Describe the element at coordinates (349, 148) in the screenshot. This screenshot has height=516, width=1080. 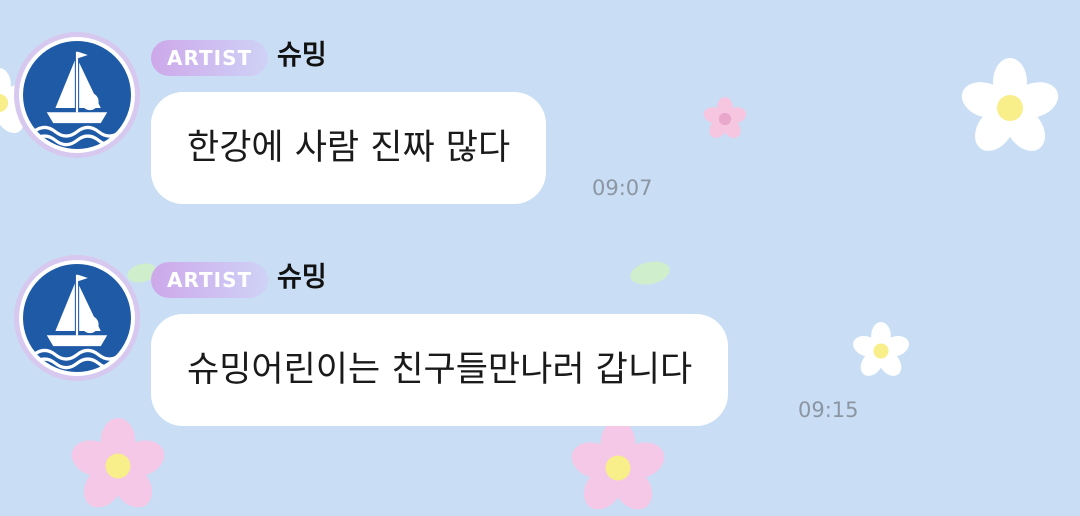
I see `message-bubble: 한강에 사람 진짜 많다` at that location.